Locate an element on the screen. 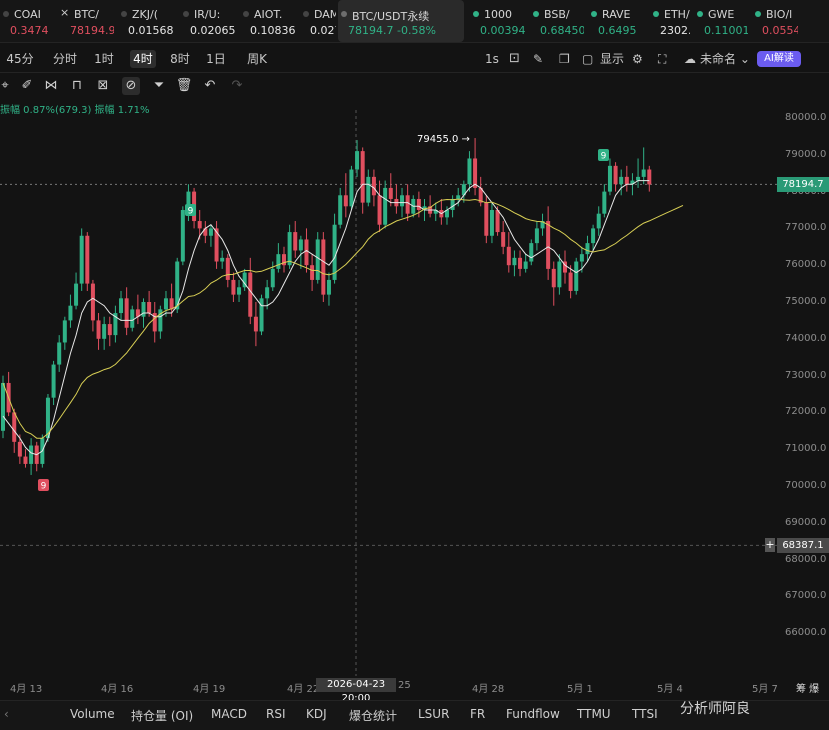  template-icon: ❐ is located at coordinates (564, 59).